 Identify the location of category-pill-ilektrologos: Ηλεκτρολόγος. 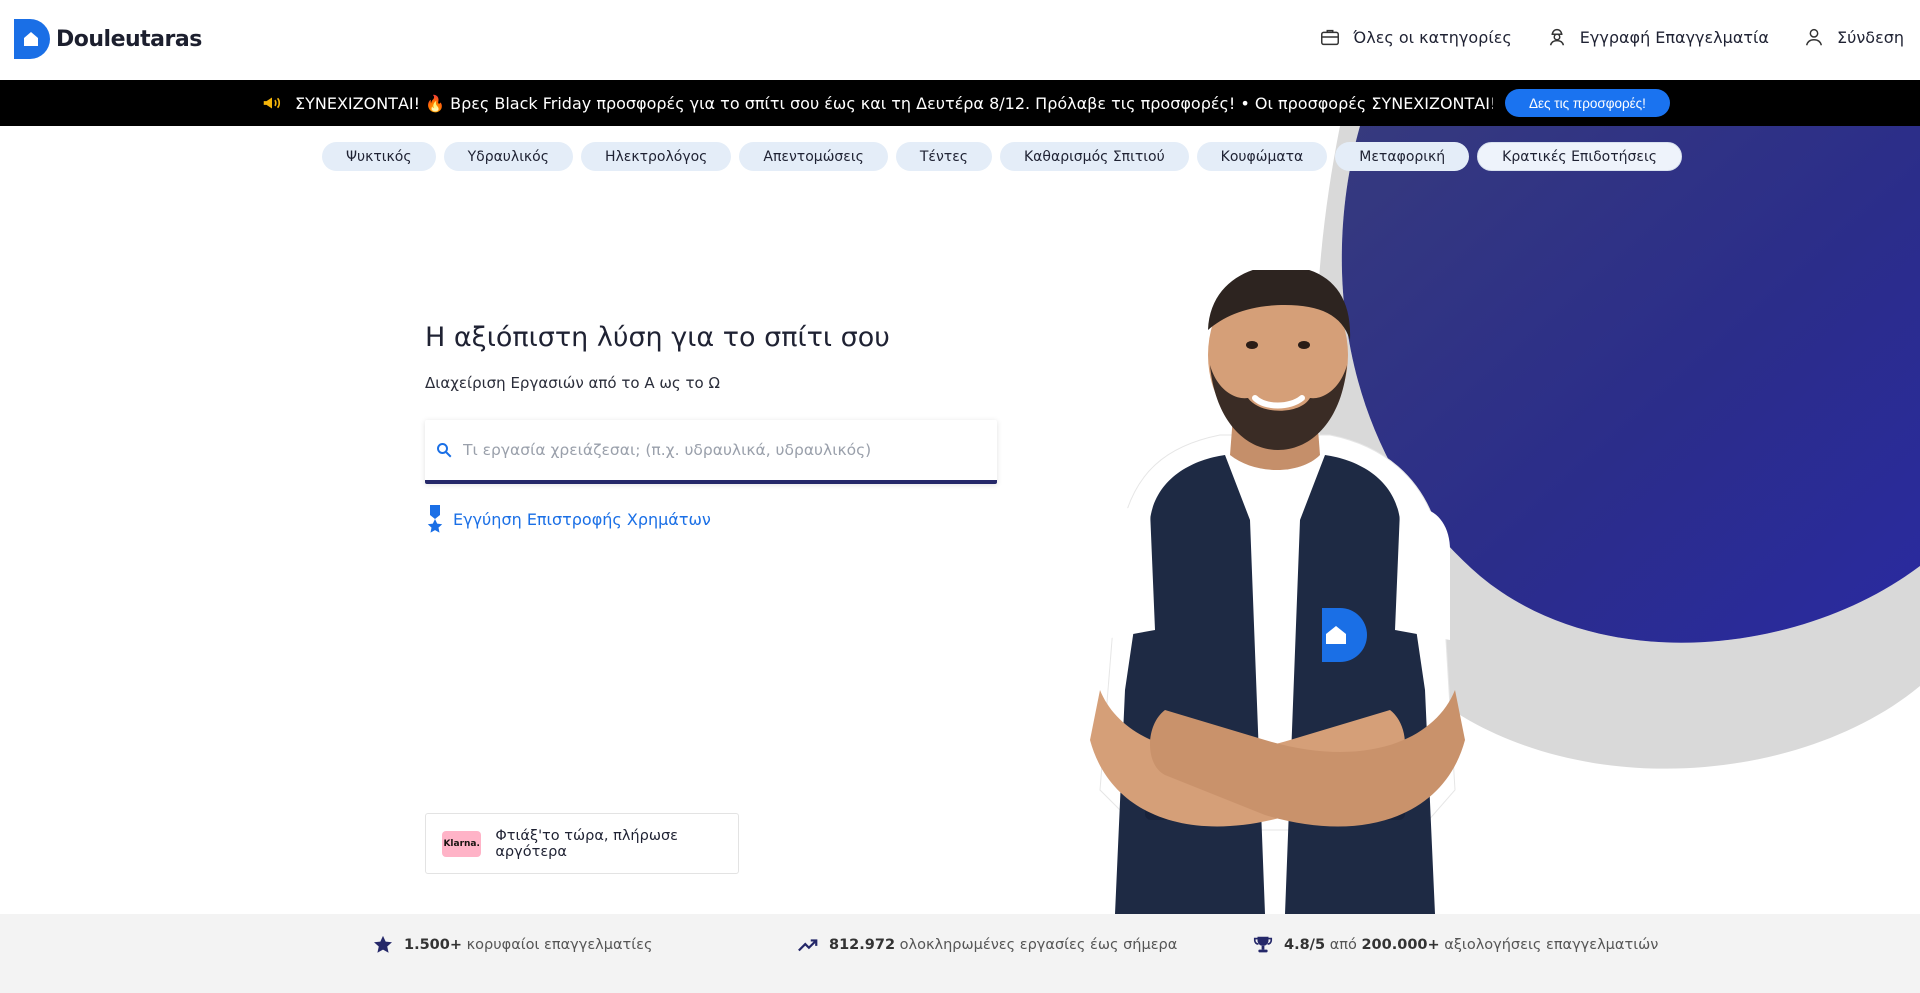
(656, 156).